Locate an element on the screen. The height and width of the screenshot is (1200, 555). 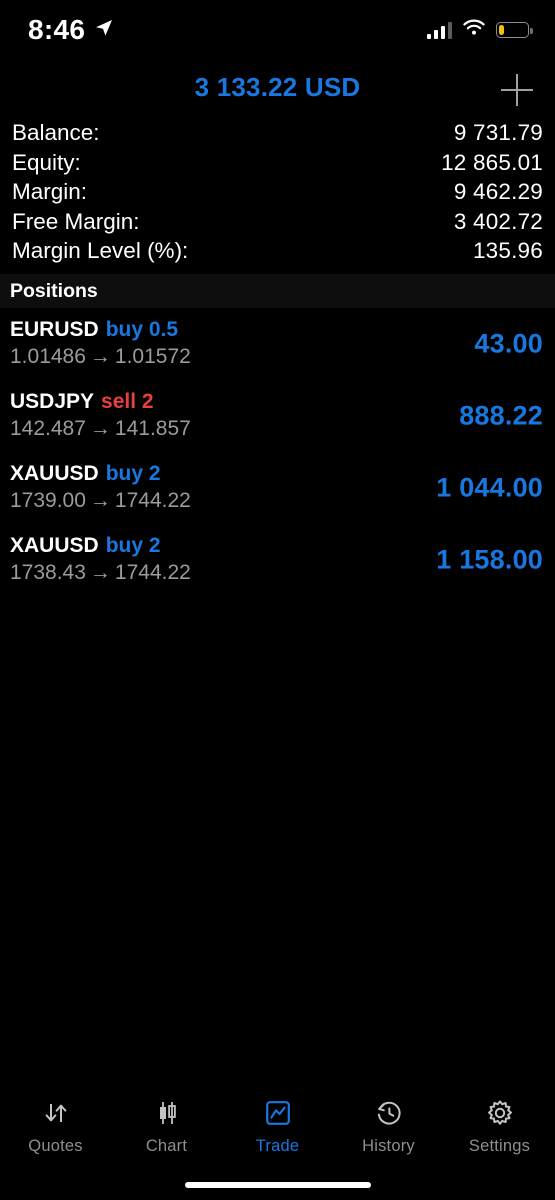
cellular-signal-icon is located at coordinates (439, 30).